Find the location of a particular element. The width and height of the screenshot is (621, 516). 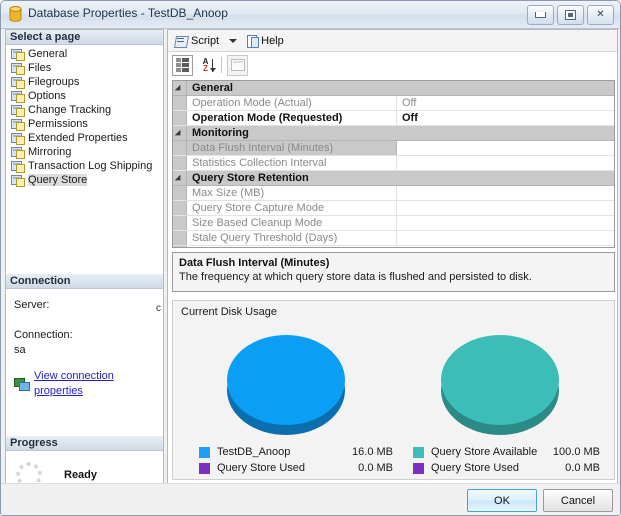

property-pages-button is located at coordinates (237, 65).